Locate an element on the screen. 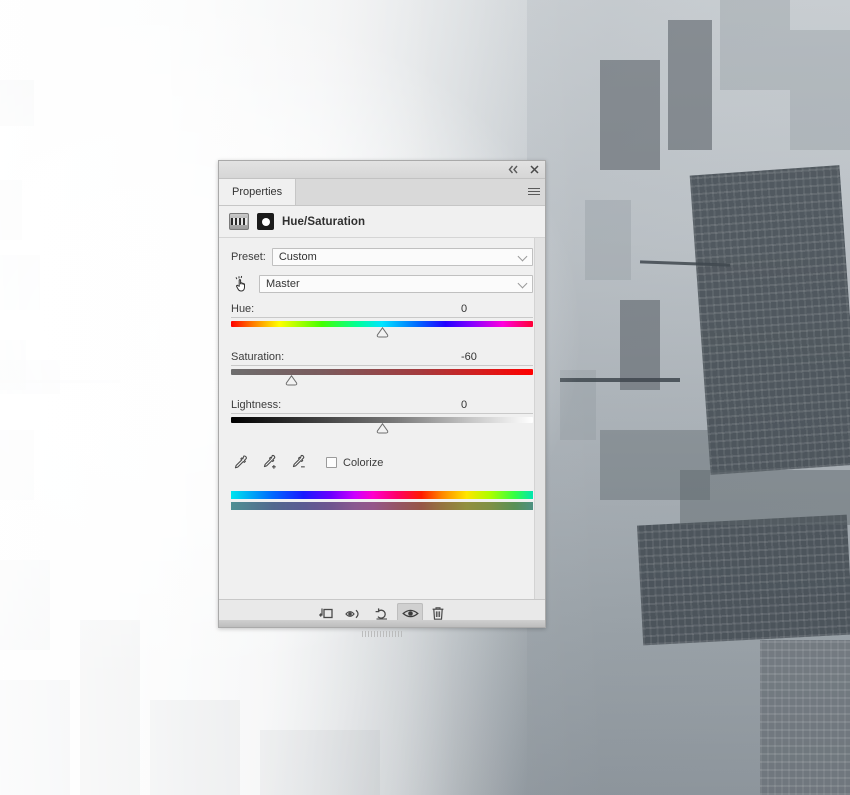 The height and width of the screenshot is (795, 850). close-icon is located at coordinates (534, 170).